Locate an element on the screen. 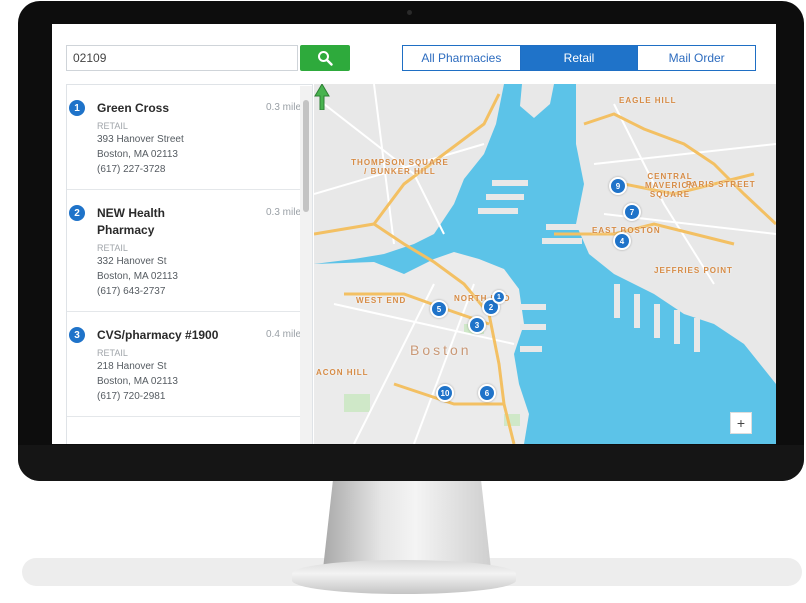  map-marker-1: 1 is located at coordinates (499, 297).